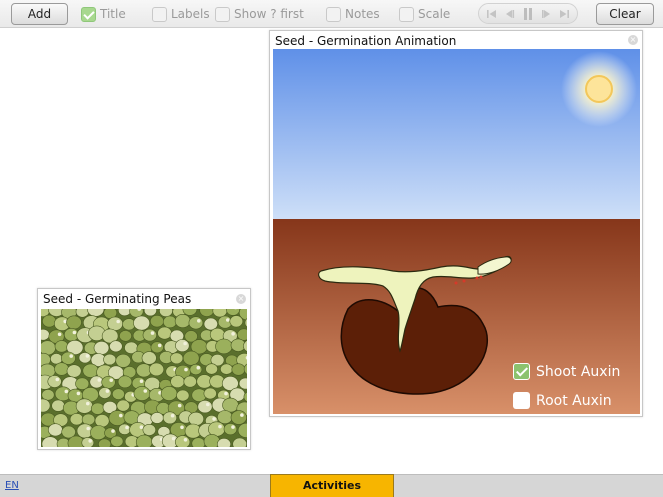 The image size is (663, 497). Describe the element at coordinates (564, 14) in the screenshot. I see `skip-forward-icon` at that location.